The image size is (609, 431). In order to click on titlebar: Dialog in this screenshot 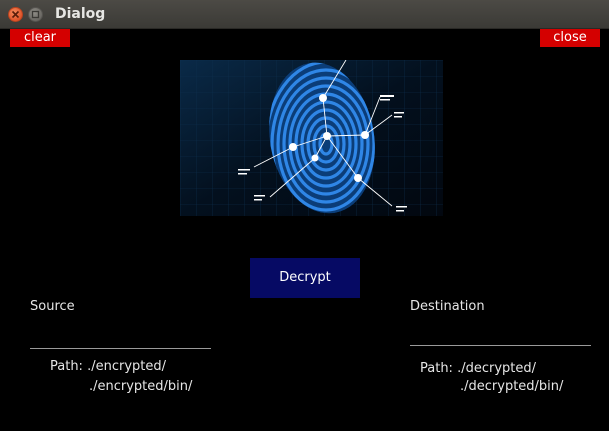, I will do `click(304, 14)`.